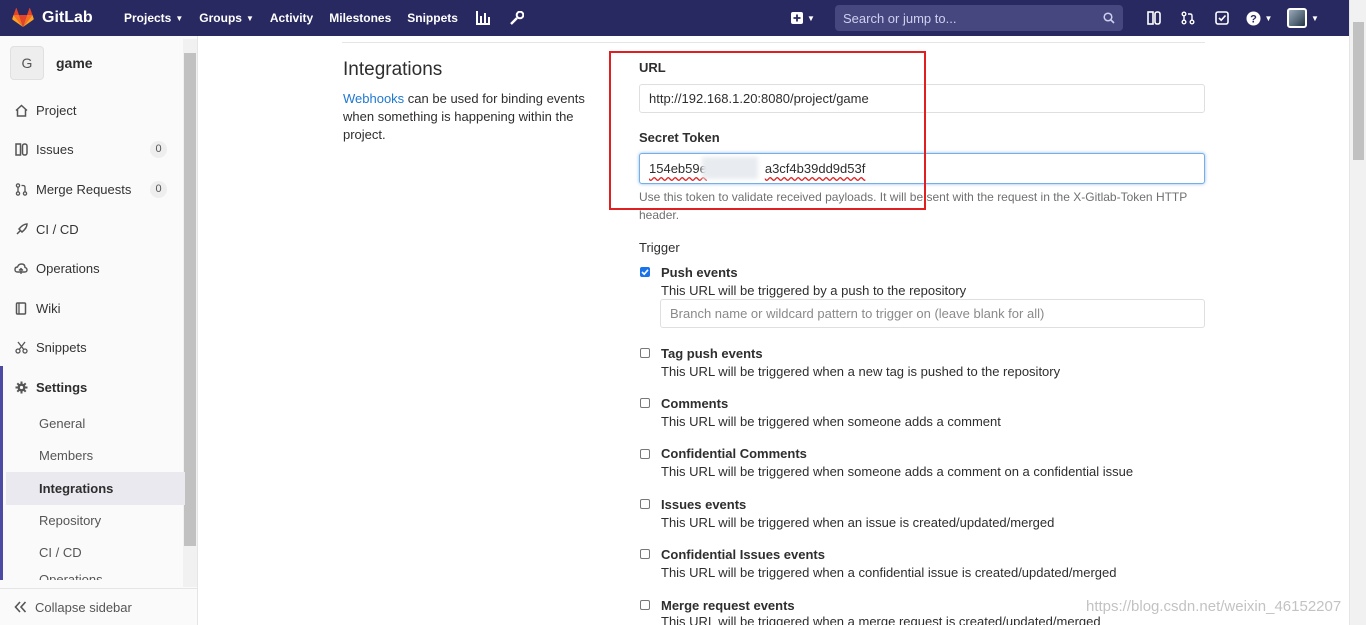  I want to click on settings-ci-cd-label: CI / CD, so click(60, 552).